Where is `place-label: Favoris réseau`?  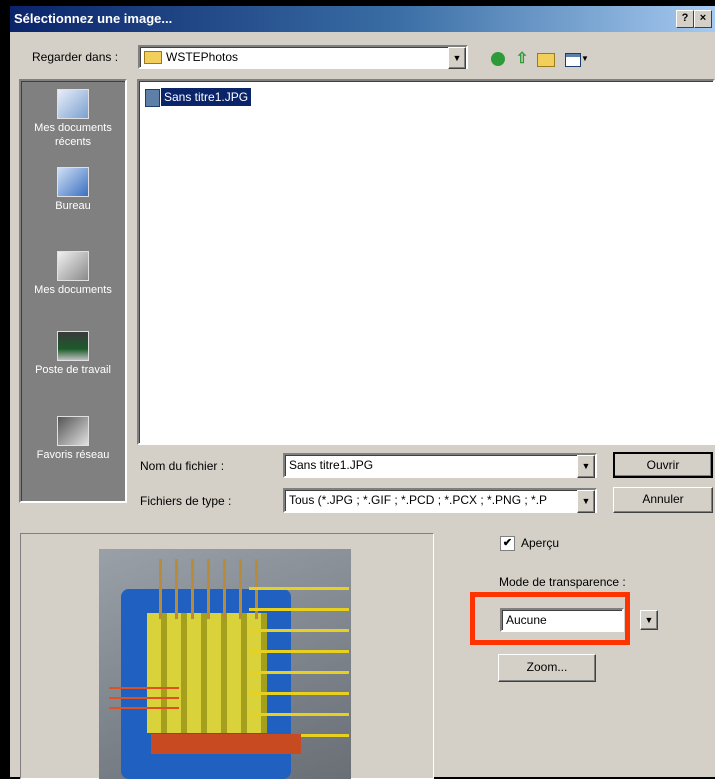 place-label: Favoris réseau is located at coordinates (73, 455).